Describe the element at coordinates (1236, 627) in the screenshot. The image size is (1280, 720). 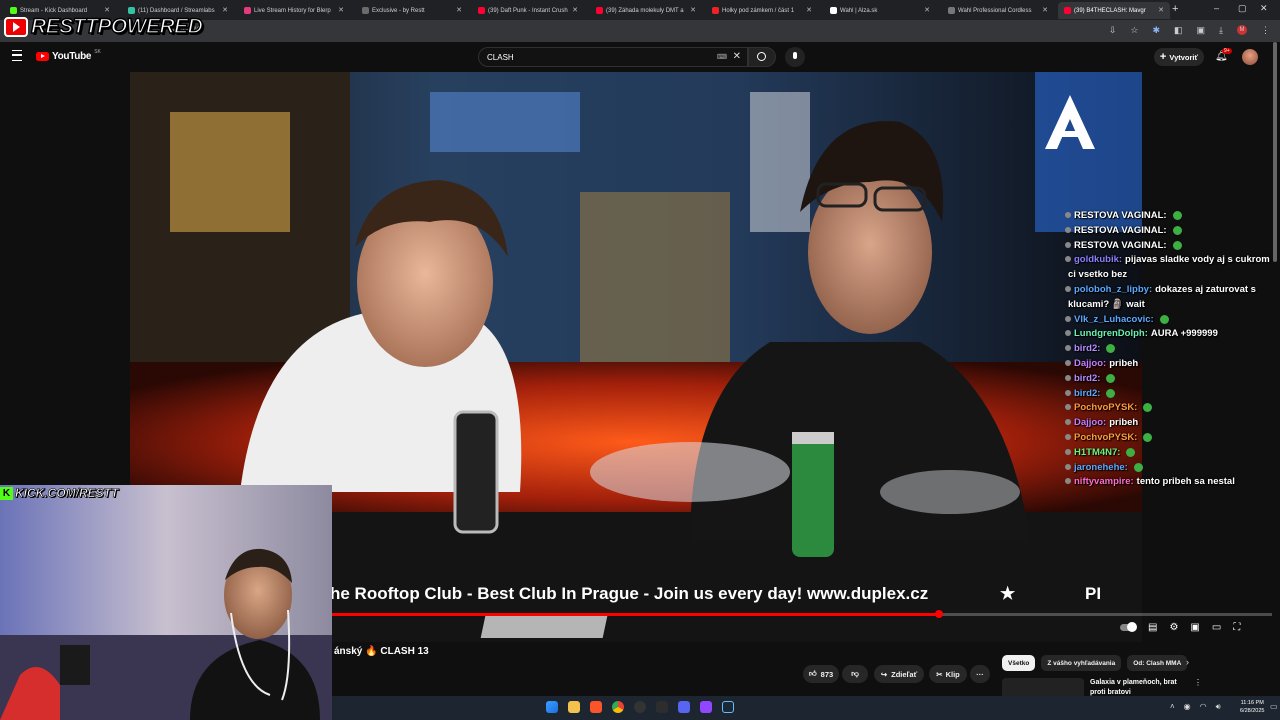
I see `fullscreen-icon: ⛶` at that location.